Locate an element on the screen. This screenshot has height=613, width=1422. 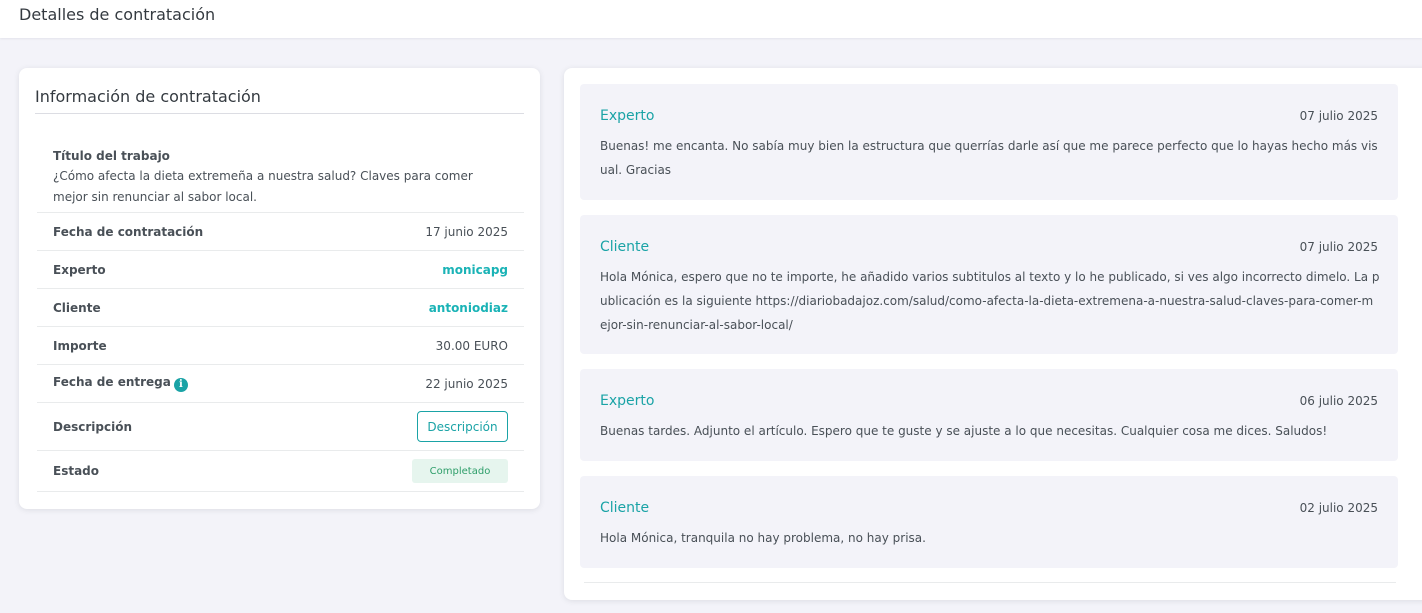
expert-label: Experto is located at coordinates (79, 269).